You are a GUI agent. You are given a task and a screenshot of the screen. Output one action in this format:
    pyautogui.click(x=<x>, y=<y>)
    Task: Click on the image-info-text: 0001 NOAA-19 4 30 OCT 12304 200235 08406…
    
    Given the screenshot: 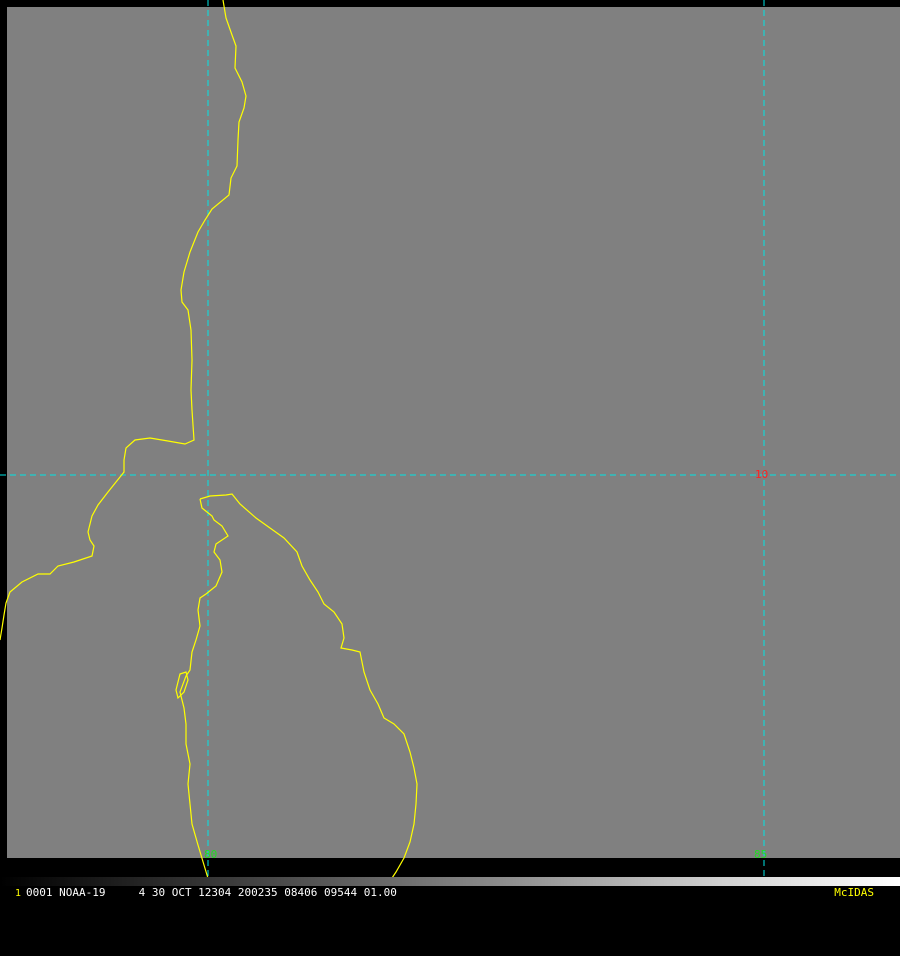 What is the action you would take?
    pyautogui.click(x=211, y=892)
    